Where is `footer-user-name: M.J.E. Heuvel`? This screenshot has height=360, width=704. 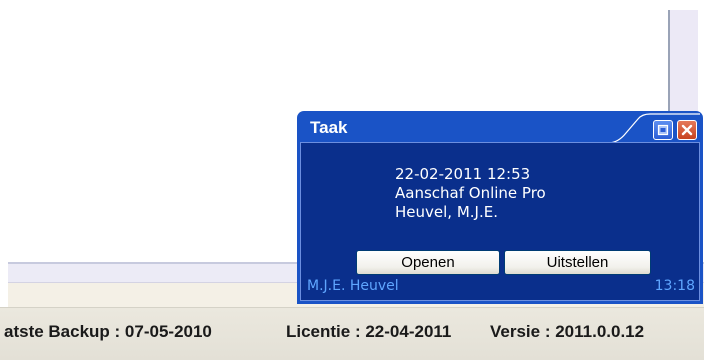 footer-user-name: M.J.E. Heuvel is located at coordinates (353, 286).